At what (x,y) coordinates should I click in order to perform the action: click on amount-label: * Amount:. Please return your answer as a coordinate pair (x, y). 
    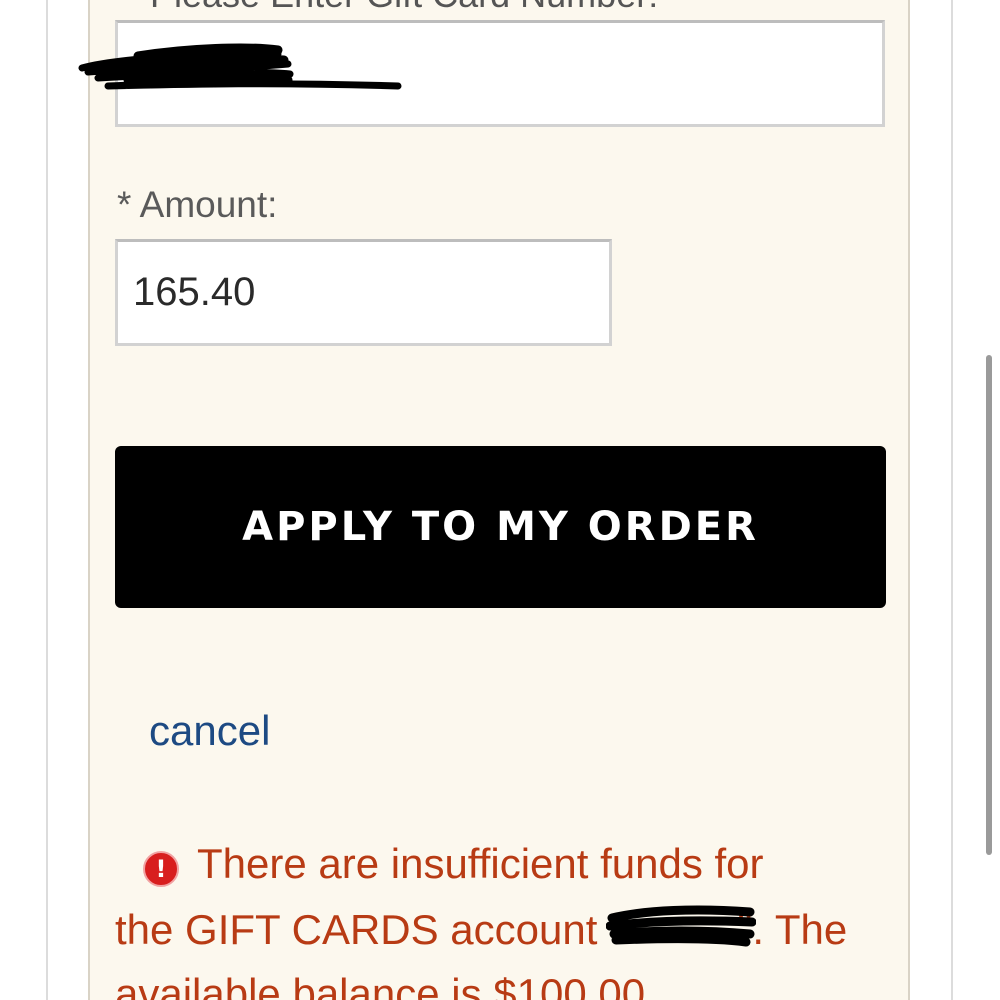
    Looking at the image, I should click on (197, 204).